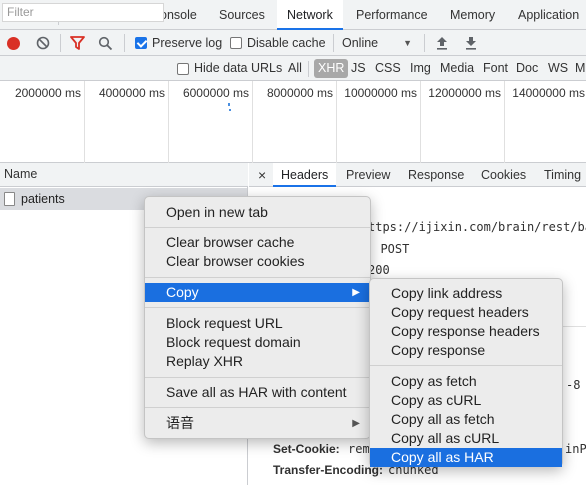 This screenshot has height=485, width=586. I want to click on search-button, so click(105, 43).